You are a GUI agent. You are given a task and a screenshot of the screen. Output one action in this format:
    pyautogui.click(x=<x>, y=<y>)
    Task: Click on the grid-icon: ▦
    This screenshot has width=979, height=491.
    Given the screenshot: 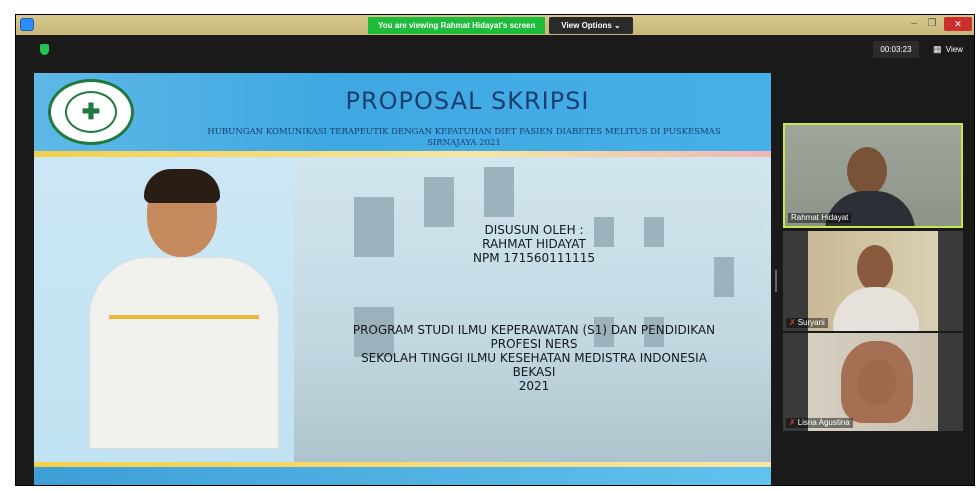 What is the action you would take?
    pyautogui.click(x=937, y=49)
    